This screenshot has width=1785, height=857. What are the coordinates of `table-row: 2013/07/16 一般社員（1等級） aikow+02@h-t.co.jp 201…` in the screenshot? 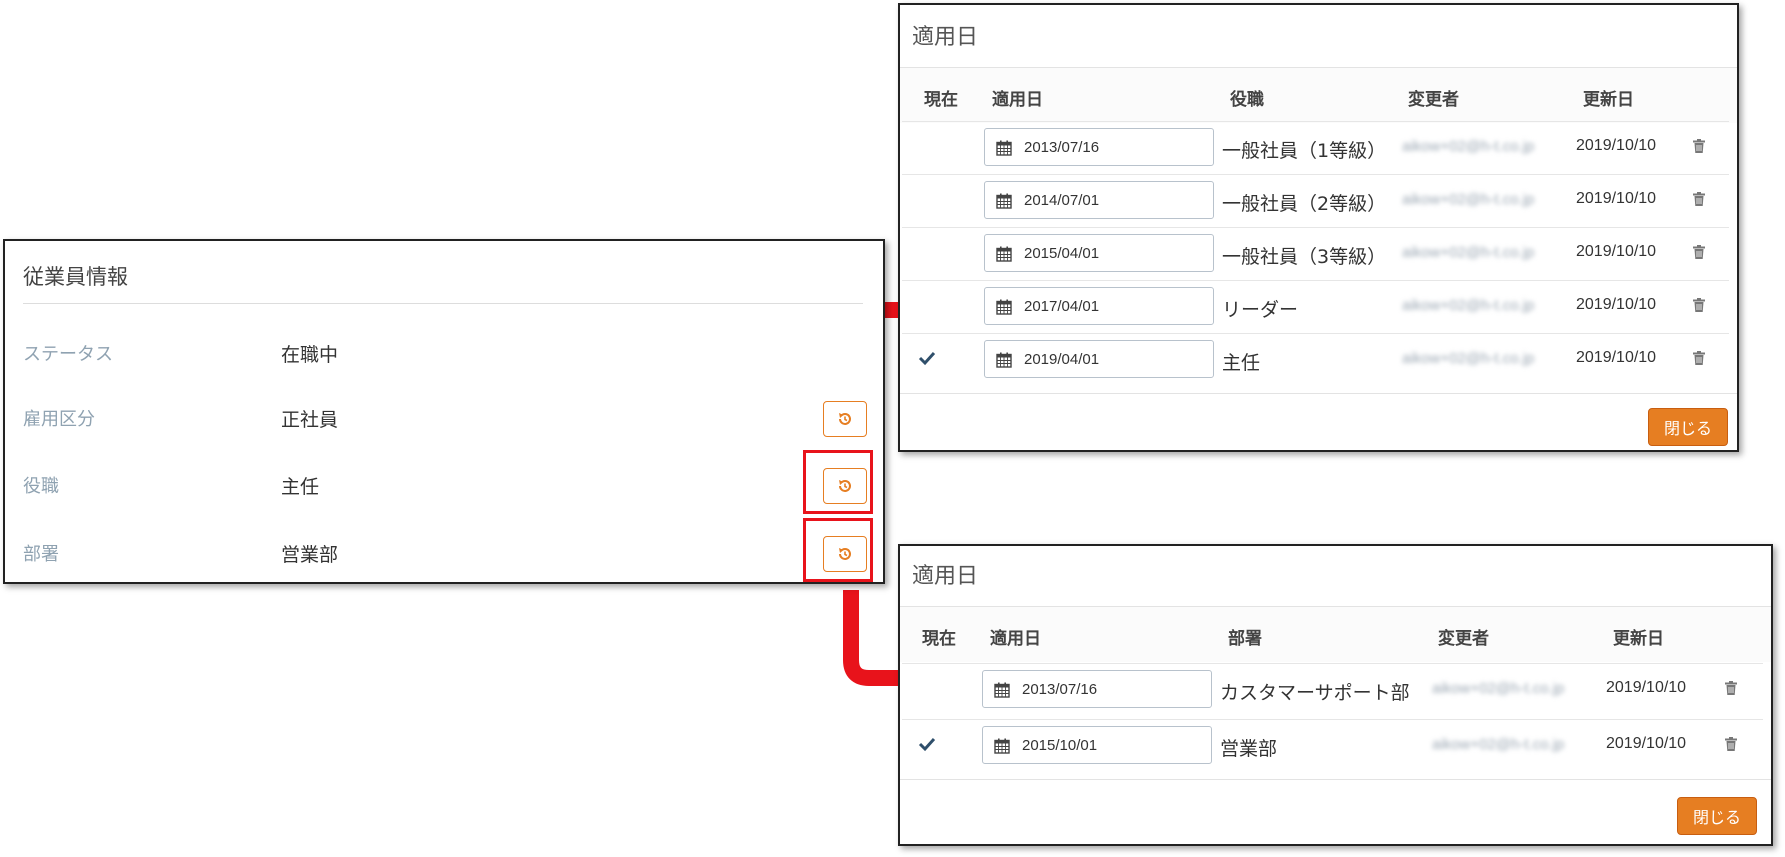 It's located at (1315, 148).